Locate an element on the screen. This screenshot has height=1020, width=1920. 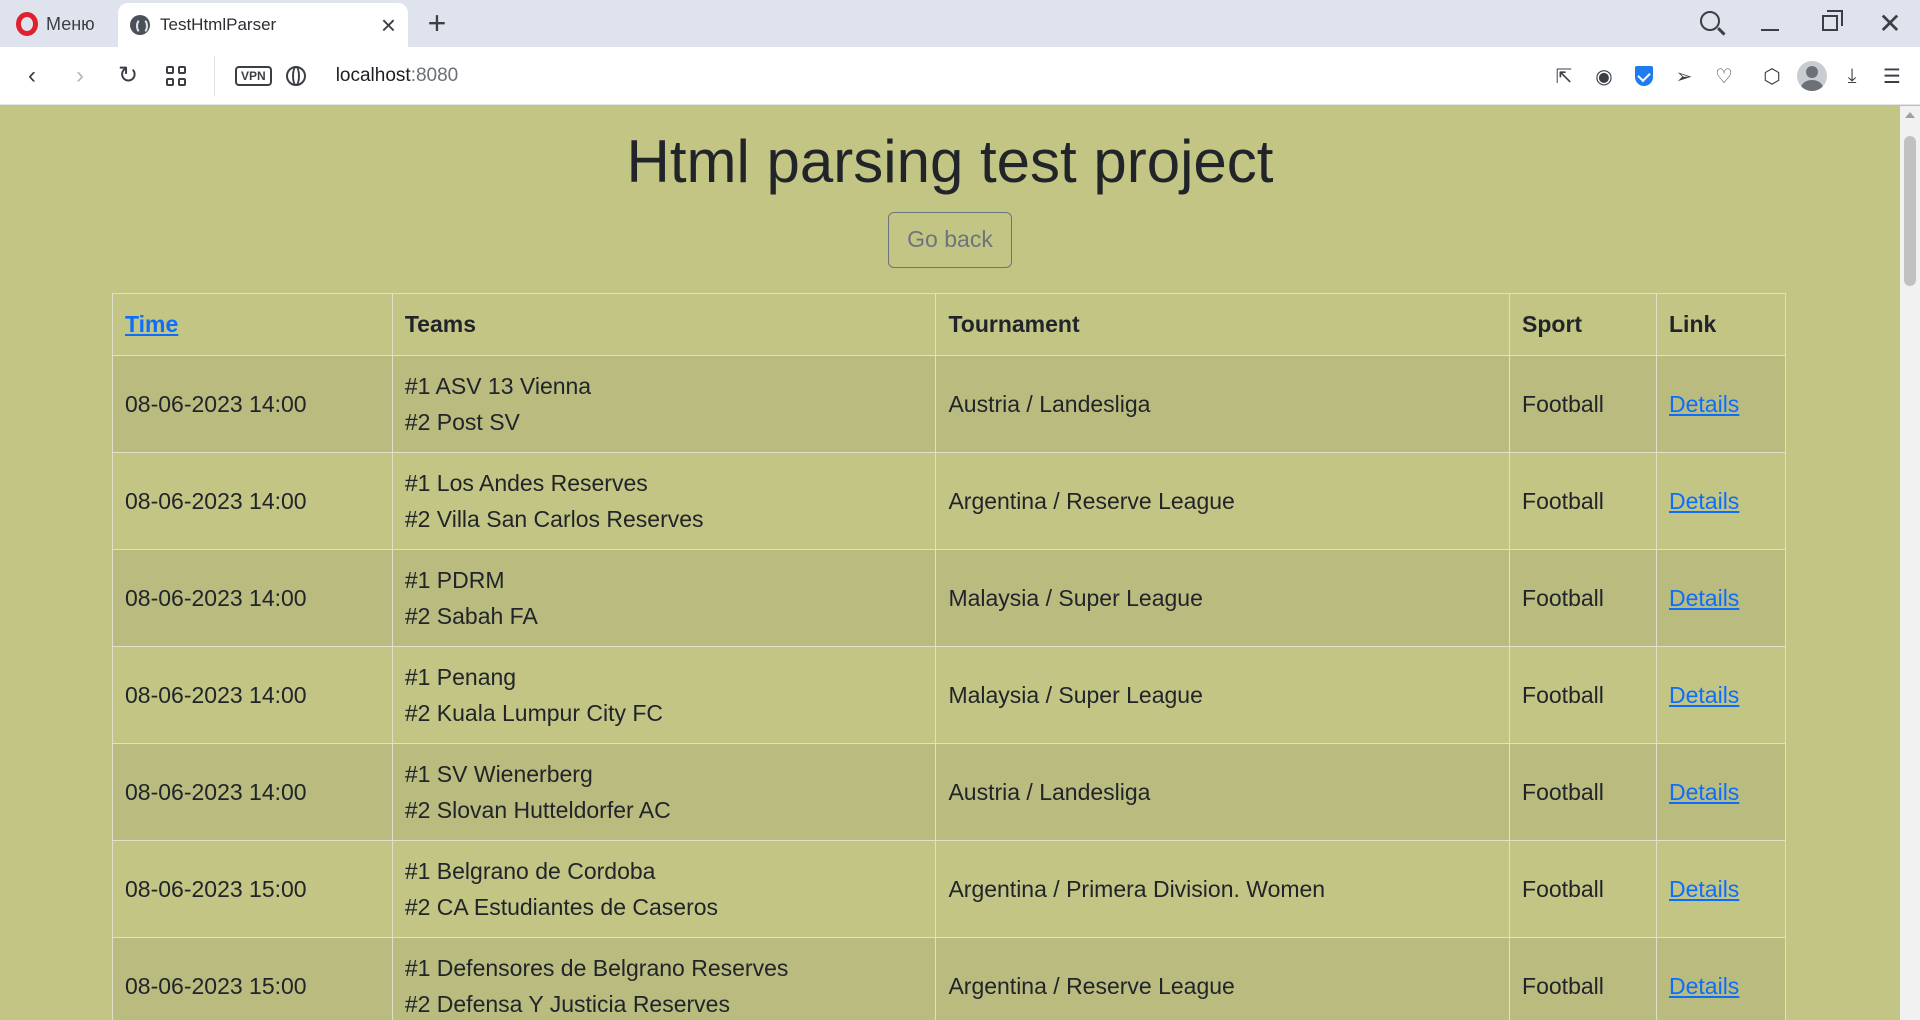
go-back-button: Go back is located at coordinates (950, 240).